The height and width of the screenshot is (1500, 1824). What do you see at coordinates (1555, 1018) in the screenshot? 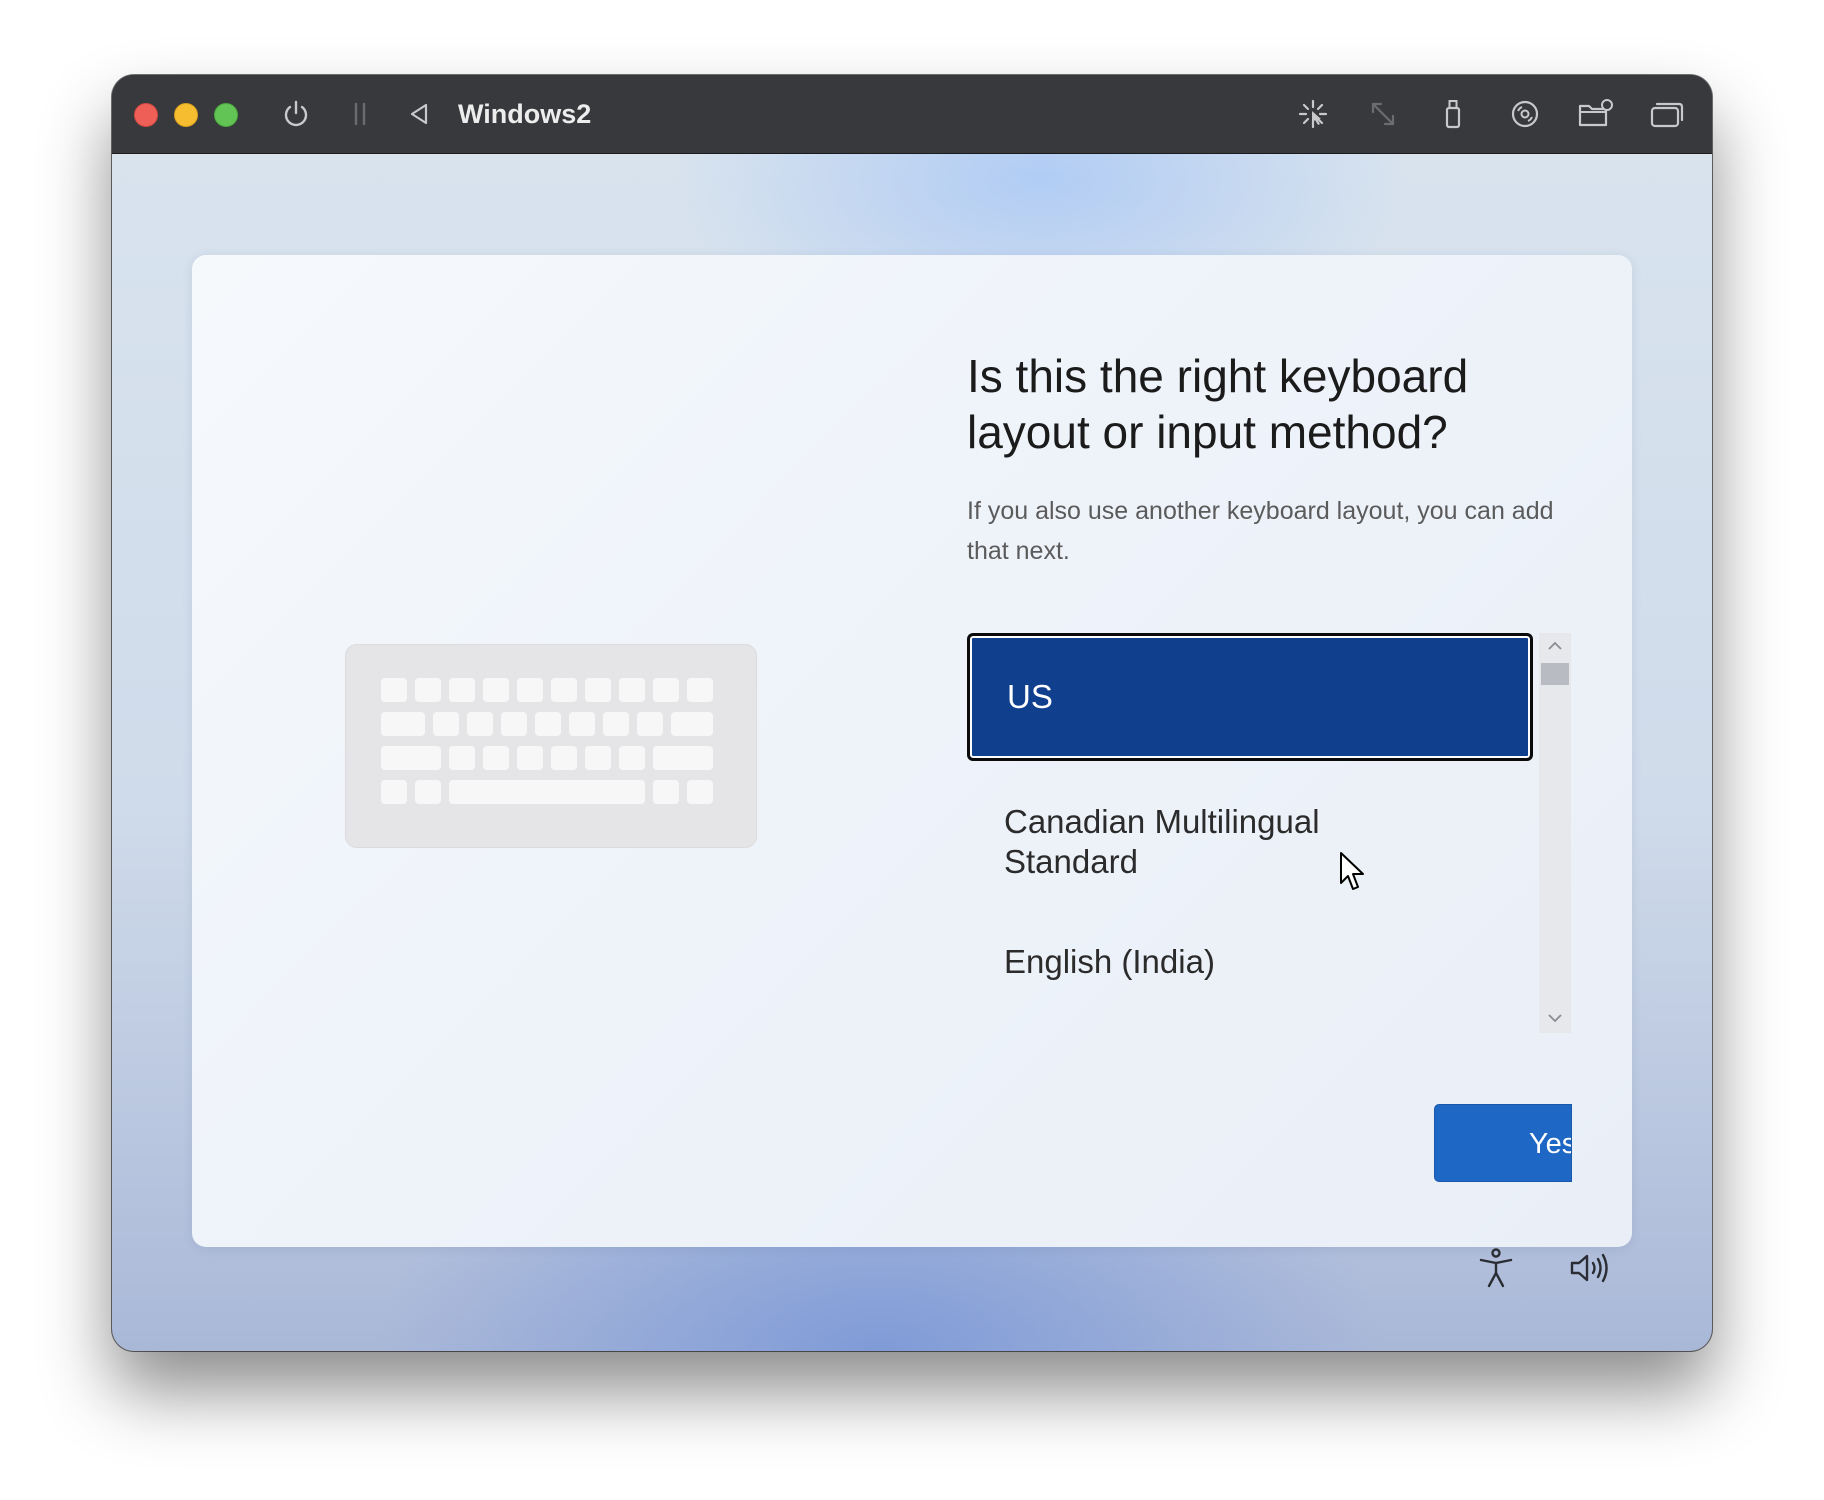
I see `scroll-down-icon` at bounding box center [1555, 1018].